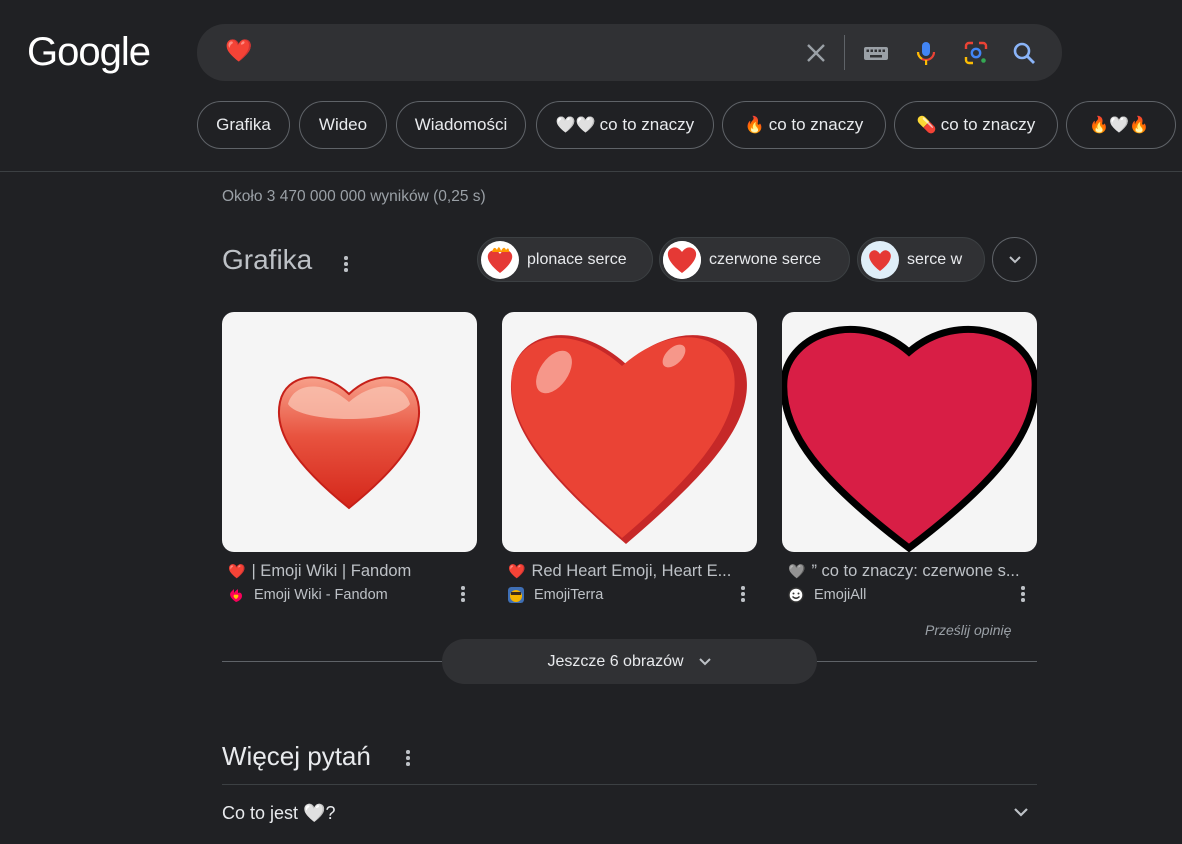 The width and height of the screenshot is (1182, 844). I want to click on chip-pill: 💊 co to znaczy, so click(976, 125).